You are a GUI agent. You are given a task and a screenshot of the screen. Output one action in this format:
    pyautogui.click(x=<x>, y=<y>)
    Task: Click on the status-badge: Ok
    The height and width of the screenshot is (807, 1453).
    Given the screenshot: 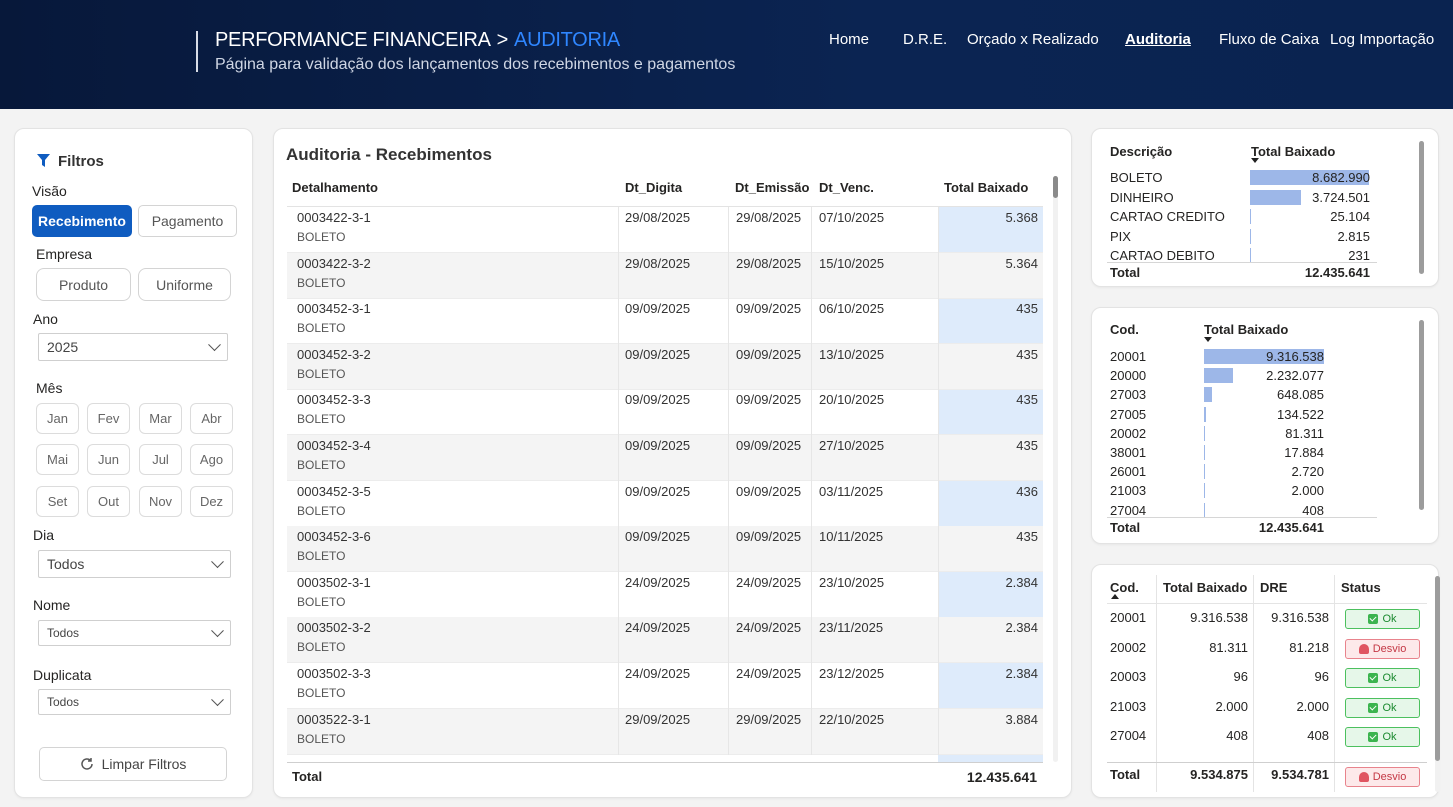 What is the action you would take?
    pyautogui.click(x=1382, y=678)
    